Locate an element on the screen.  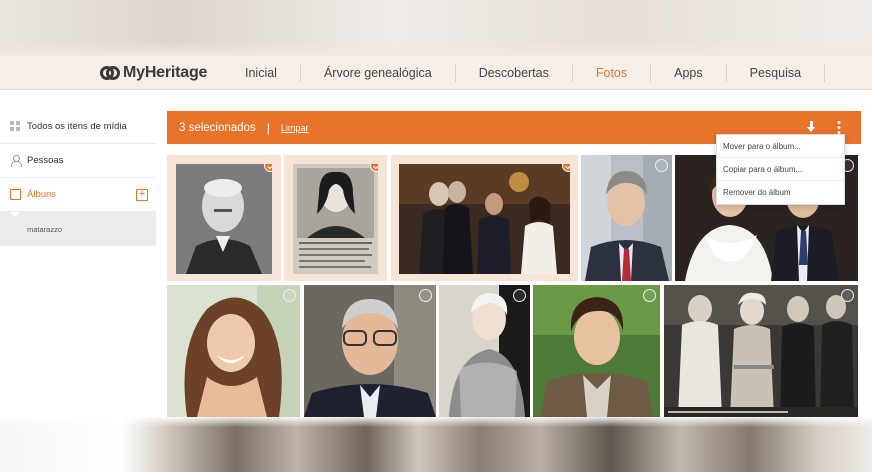
nav-descobertas: Descobertas is located at coordinates (514, 73).